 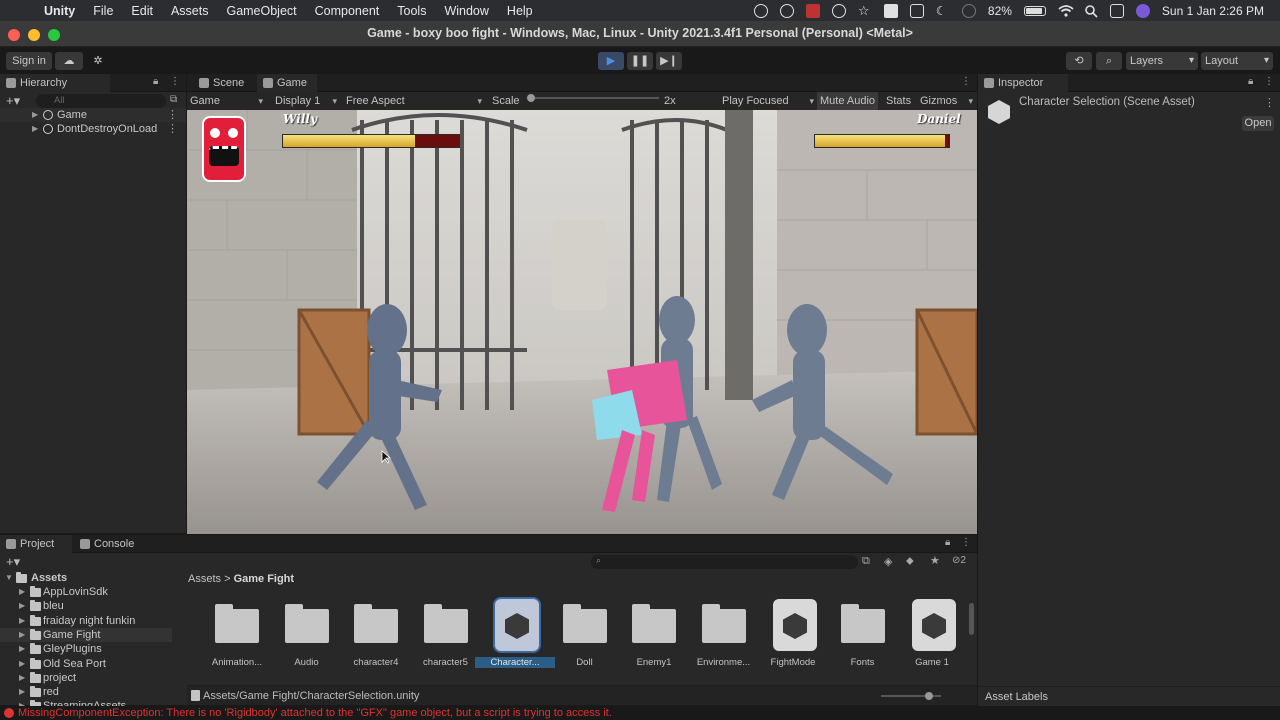 I want to click on layout-dropdown: Layout, so click(x=1237, y=61).